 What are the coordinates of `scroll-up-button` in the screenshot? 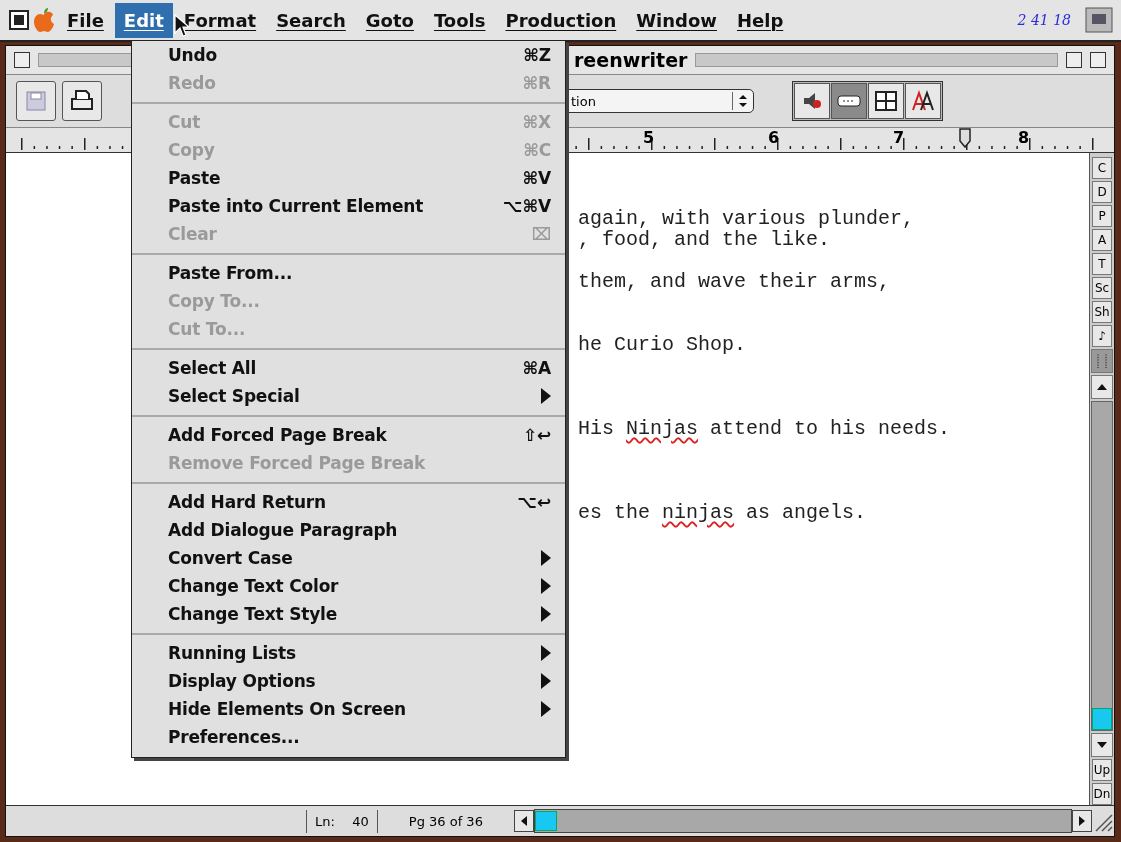 It's located at (1102, 387).